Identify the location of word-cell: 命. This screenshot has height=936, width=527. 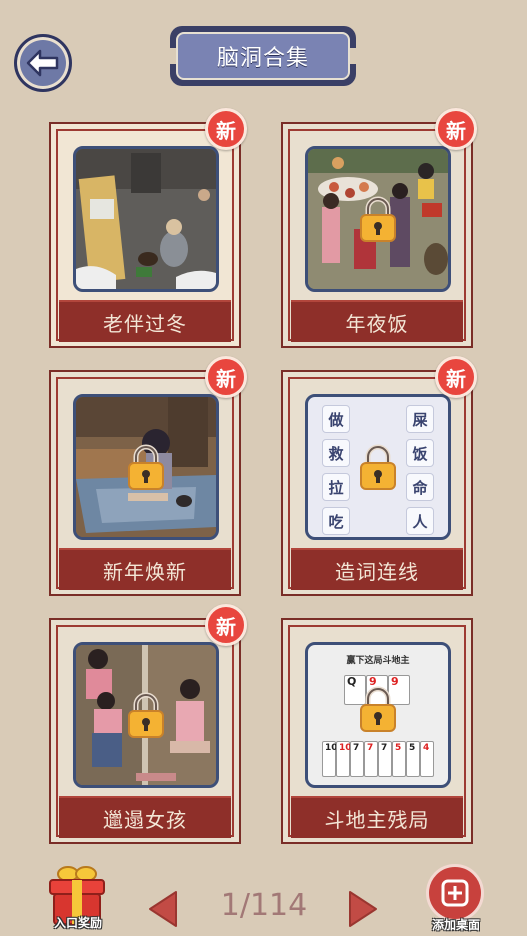
(420, 487).